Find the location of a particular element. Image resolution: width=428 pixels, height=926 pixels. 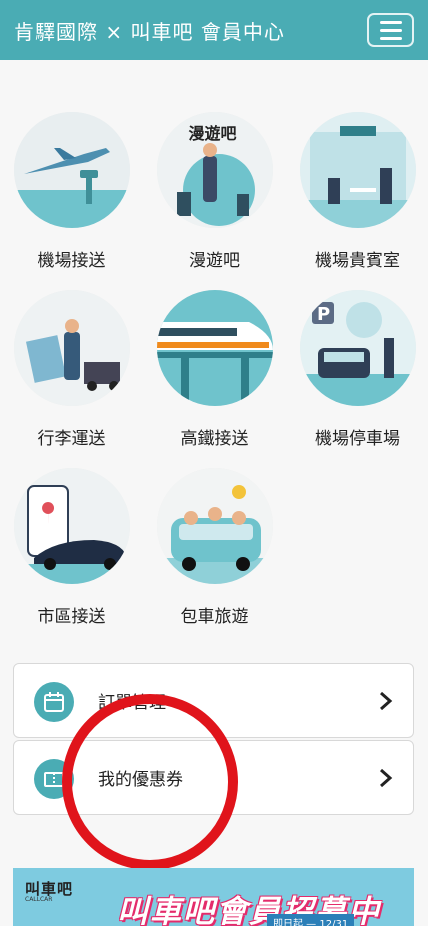

roaming-icon: 漫遊吧 is located at coordinates (214, 170).